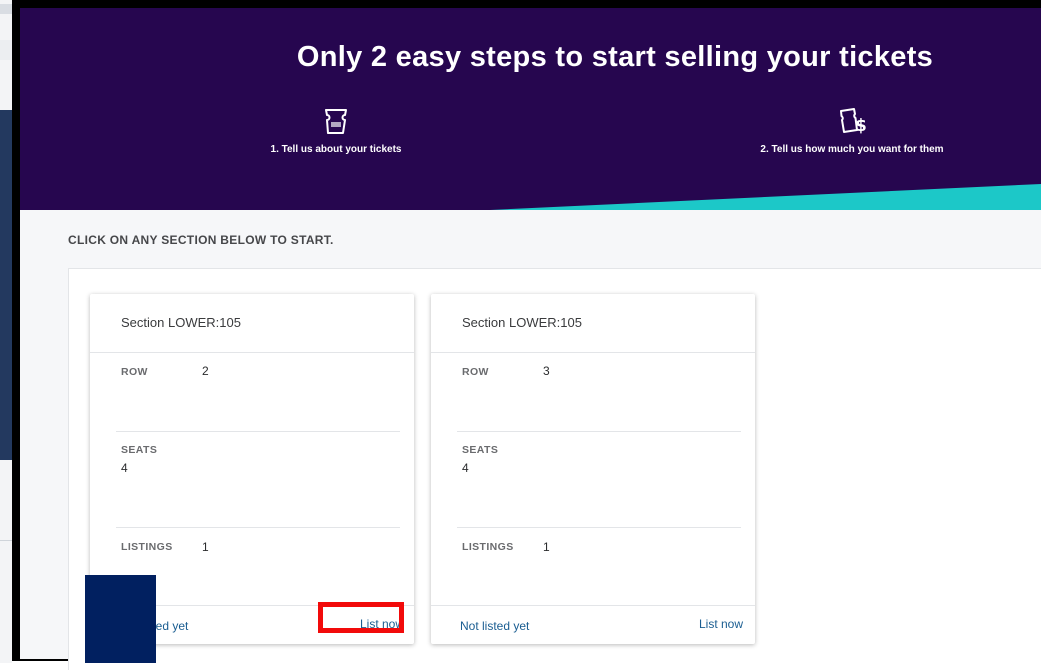  I want to click on background-page-sidebar, so click(6, 285).